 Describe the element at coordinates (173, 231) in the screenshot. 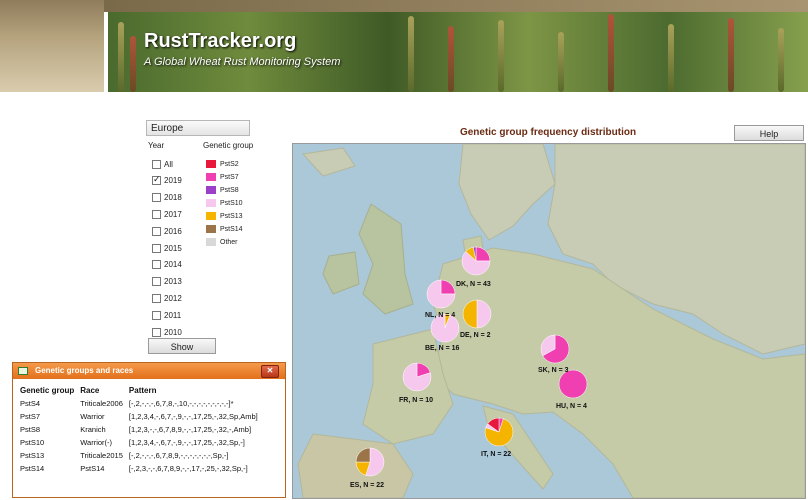

I see `year-label: 2016` at that location.